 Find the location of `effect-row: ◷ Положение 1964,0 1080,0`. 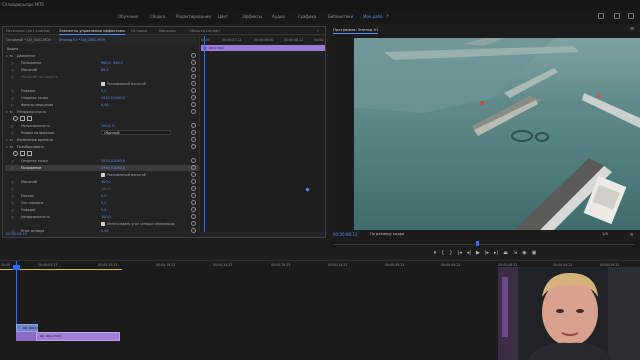

effect-row: ◷ Положение 1964,0 1080,0 is located at coordinates (102, 168).